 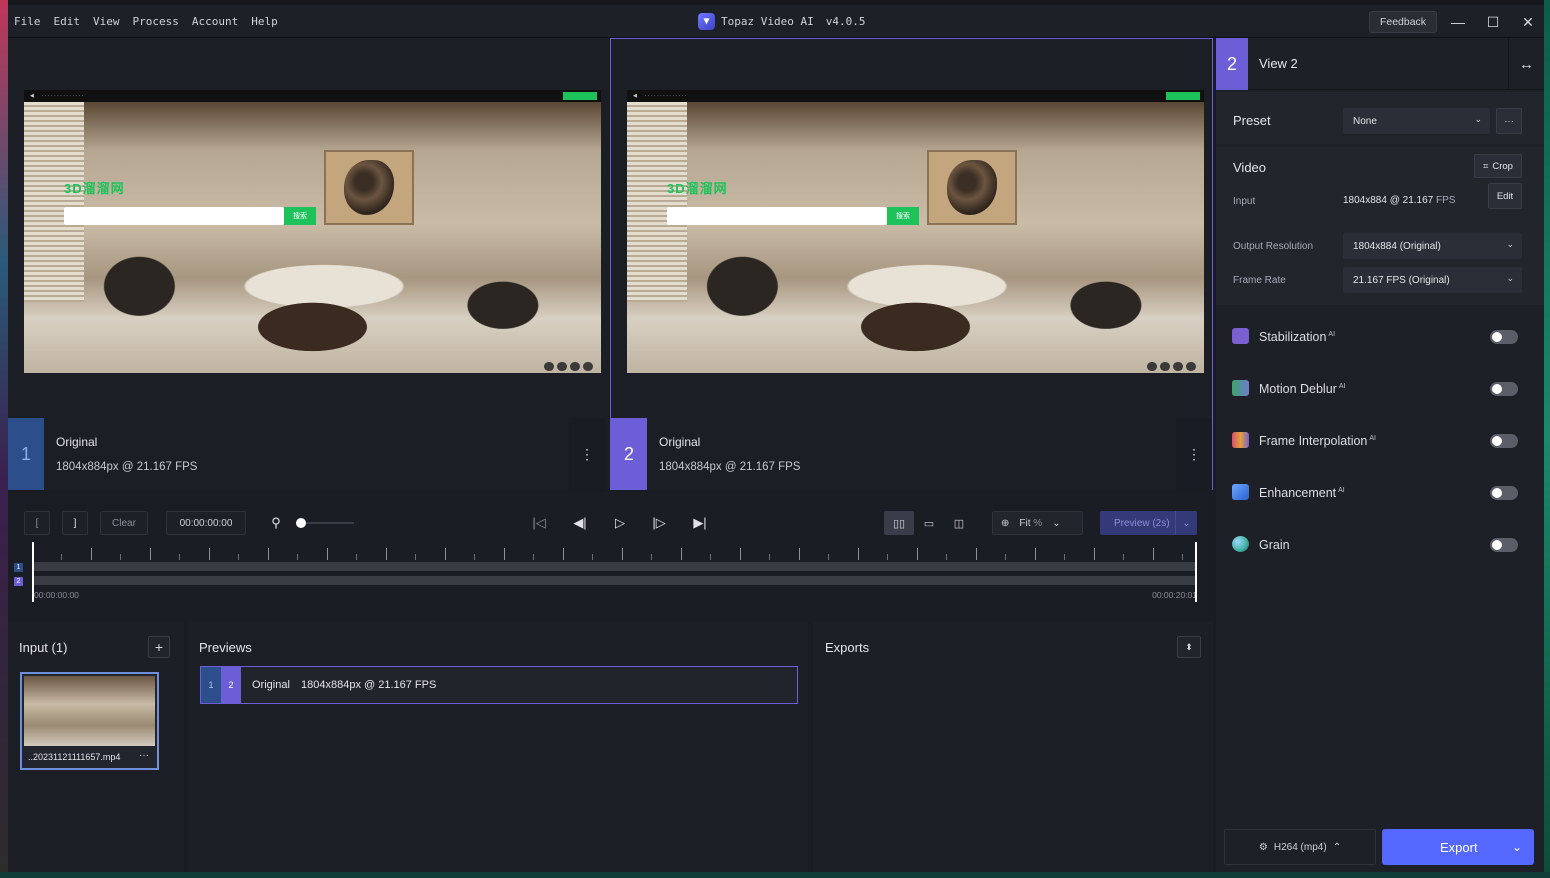 I want to click on motion-deblur-icon, so click(x=1240, y=388).